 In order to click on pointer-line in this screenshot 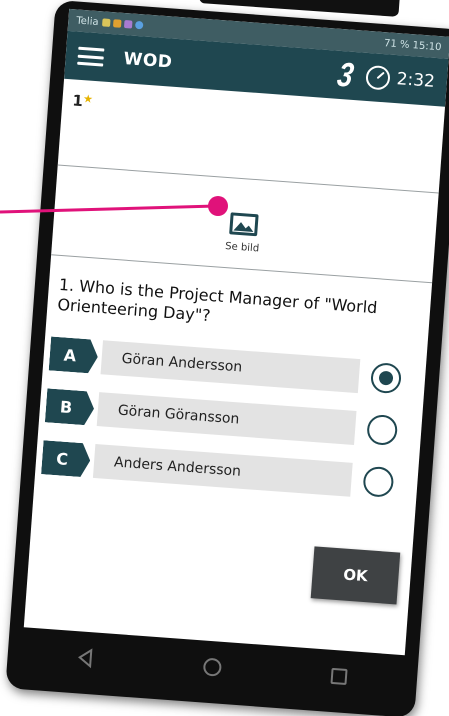, I will do `click(108, 209)`.